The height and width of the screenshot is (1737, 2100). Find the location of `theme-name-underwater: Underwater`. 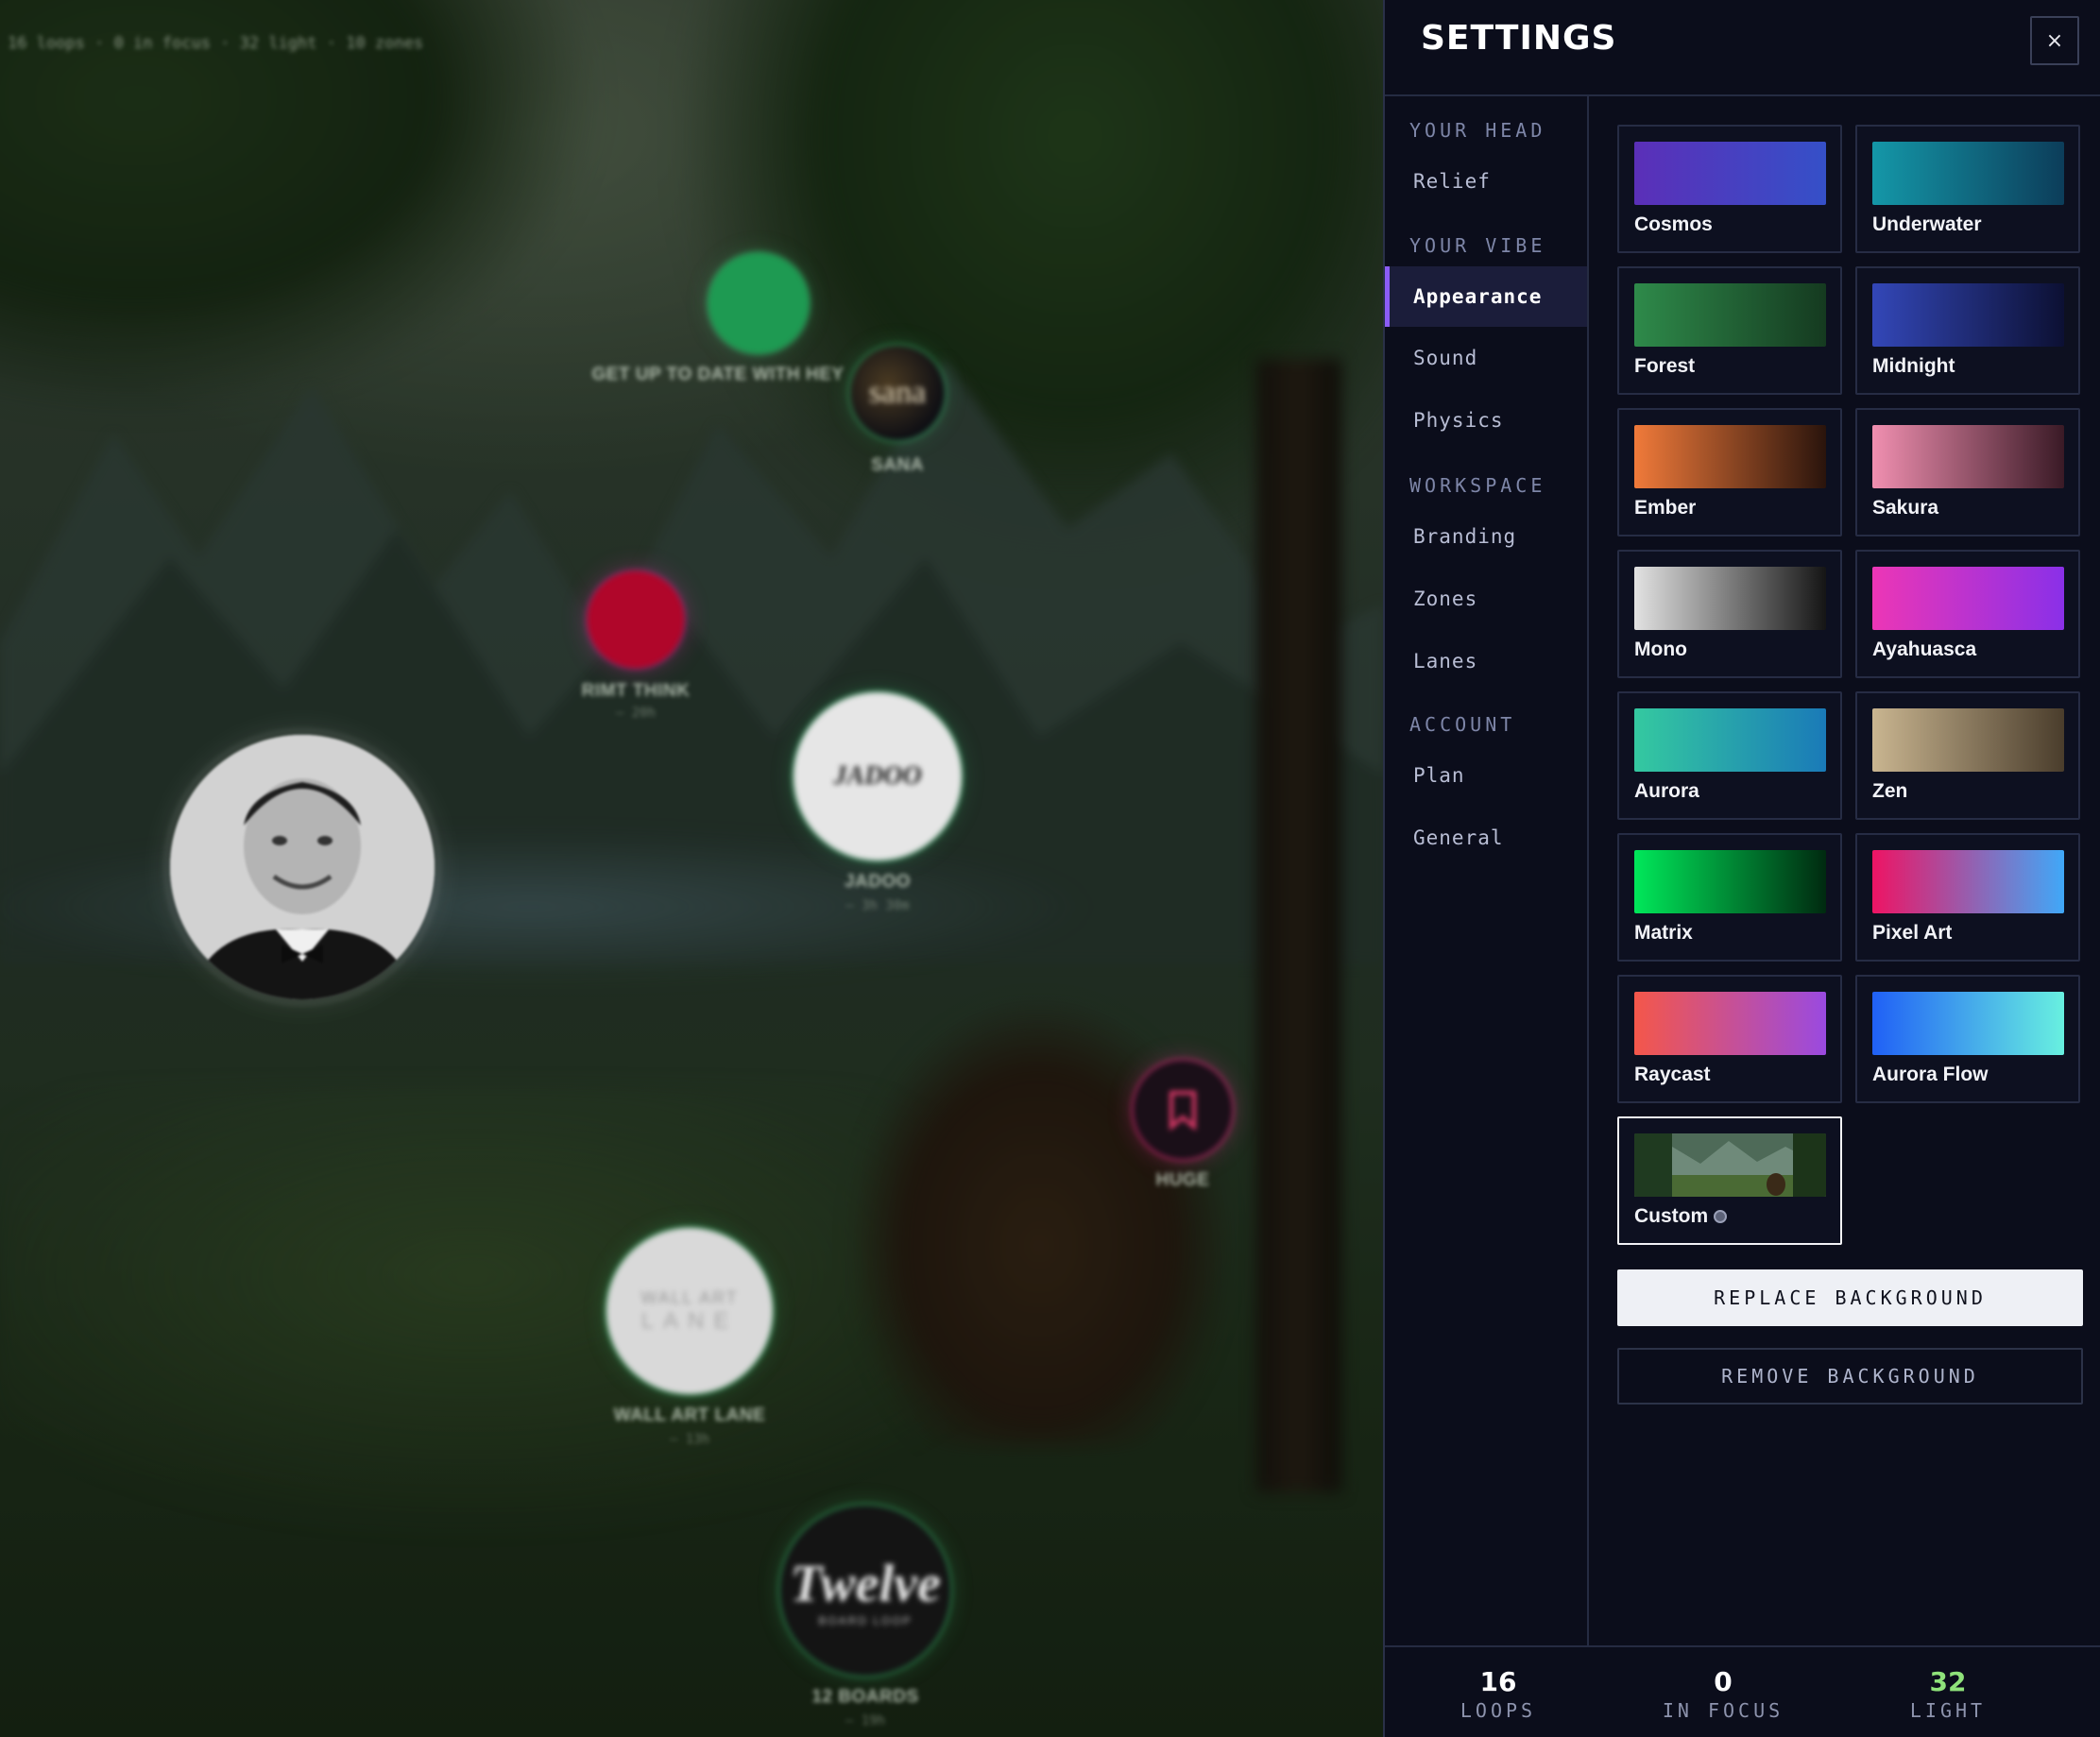

theme-name-underwater: Underwater is located at coordinates (1927, 225).